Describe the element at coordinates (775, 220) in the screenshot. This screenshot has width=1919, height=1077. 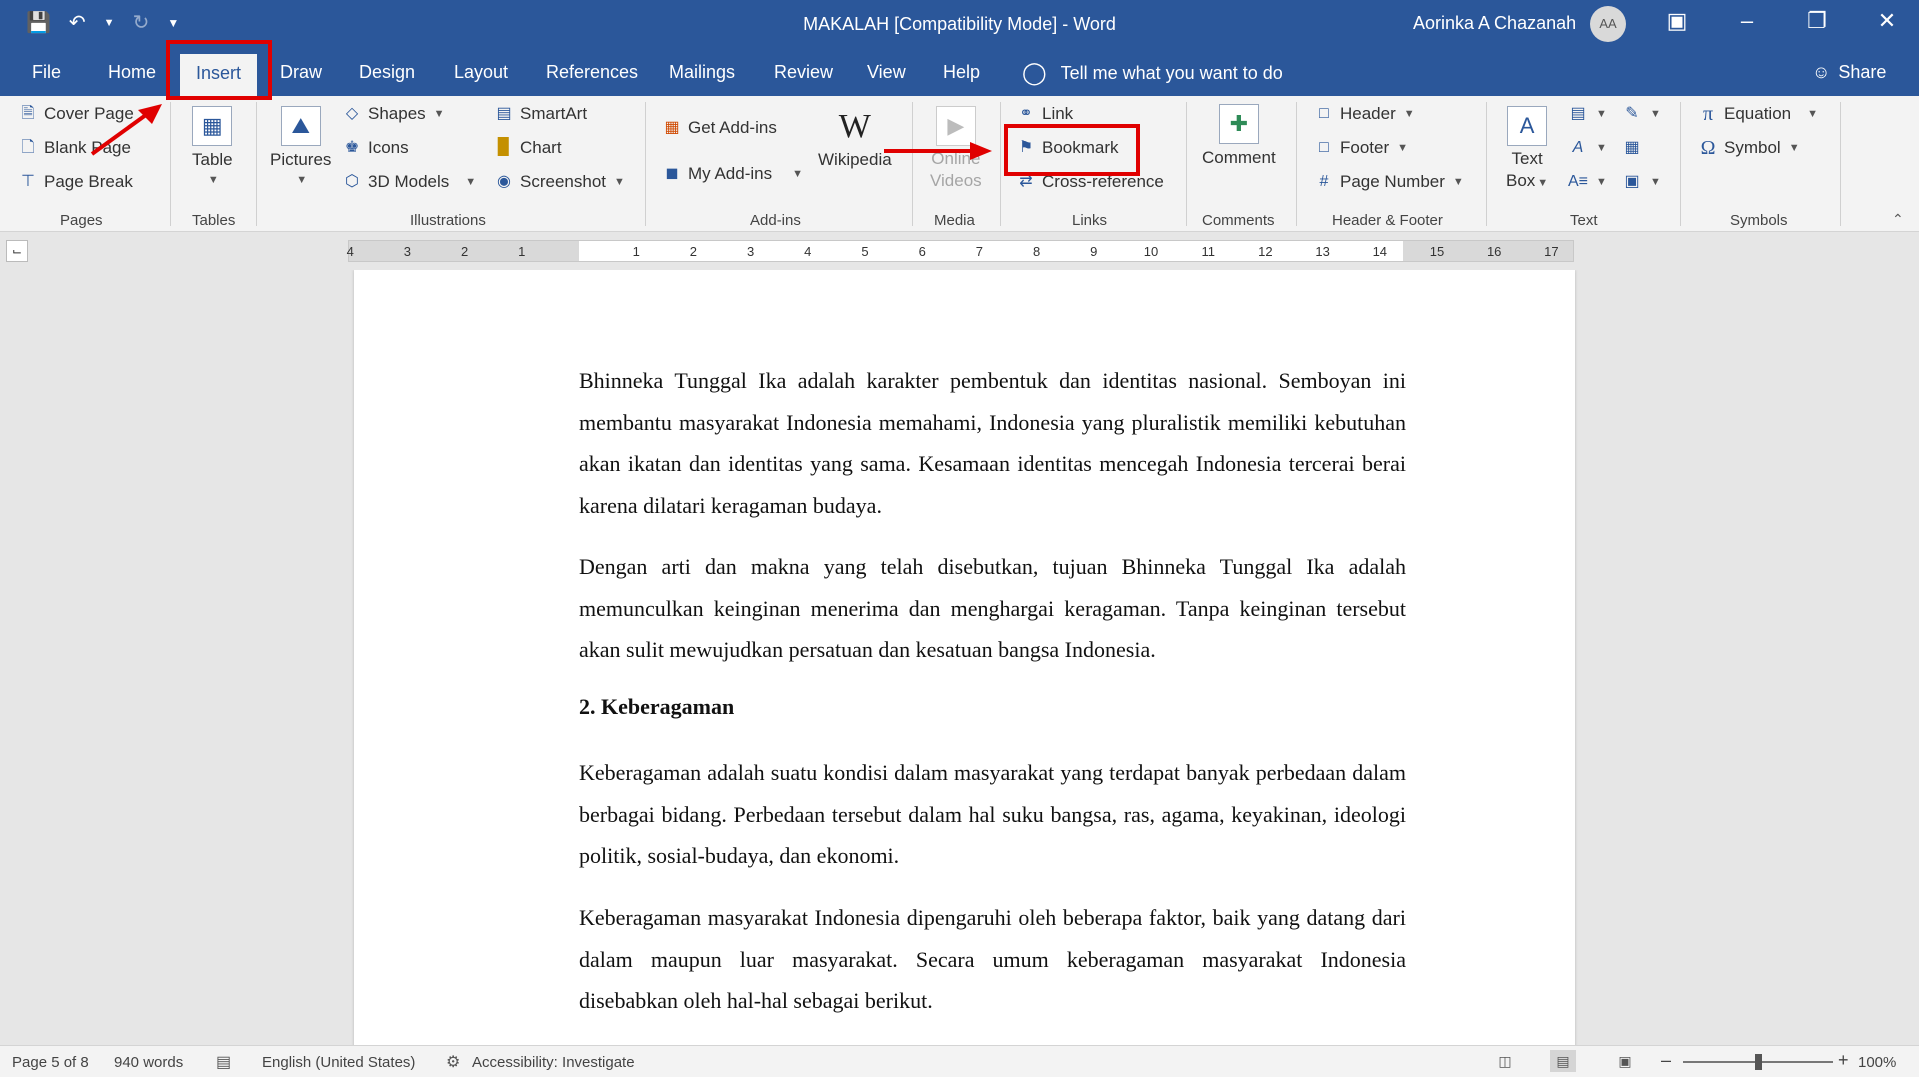
I see `group-label-addins: Add-ins` at that location.